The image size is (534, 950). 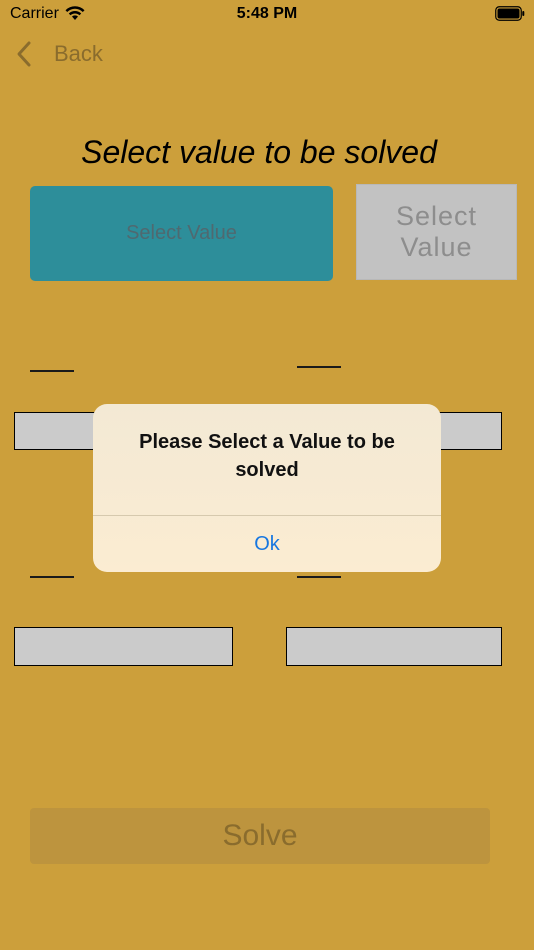 What do you see at coordinates (267, 456) in the screenshot?
I see `alert-message: Please Select a Value to be solved` at bounding box center [267, 456].